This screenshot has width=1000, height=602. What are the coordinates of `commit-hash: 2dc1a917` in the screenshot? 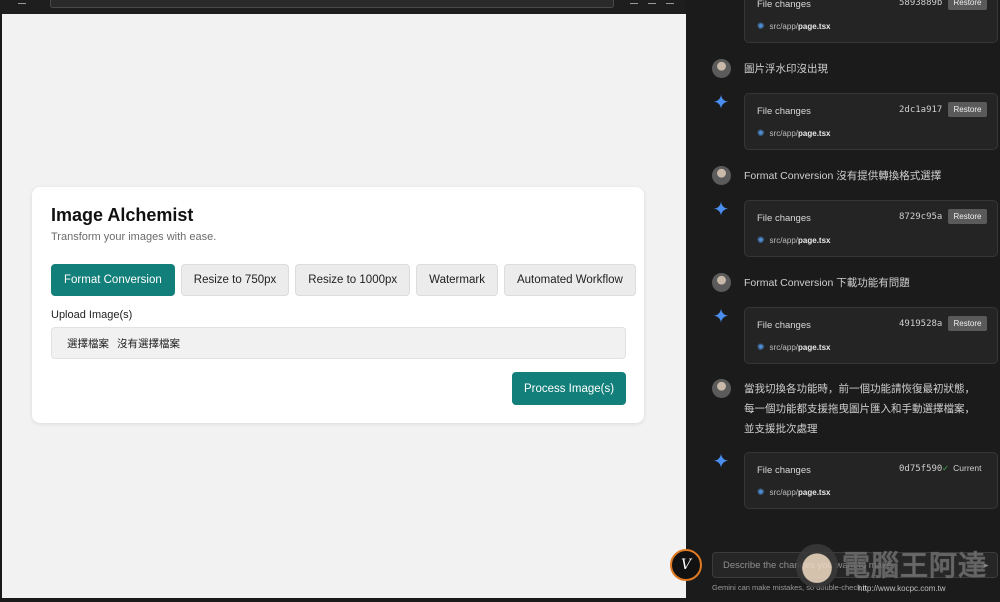 It's located at (921, 110).